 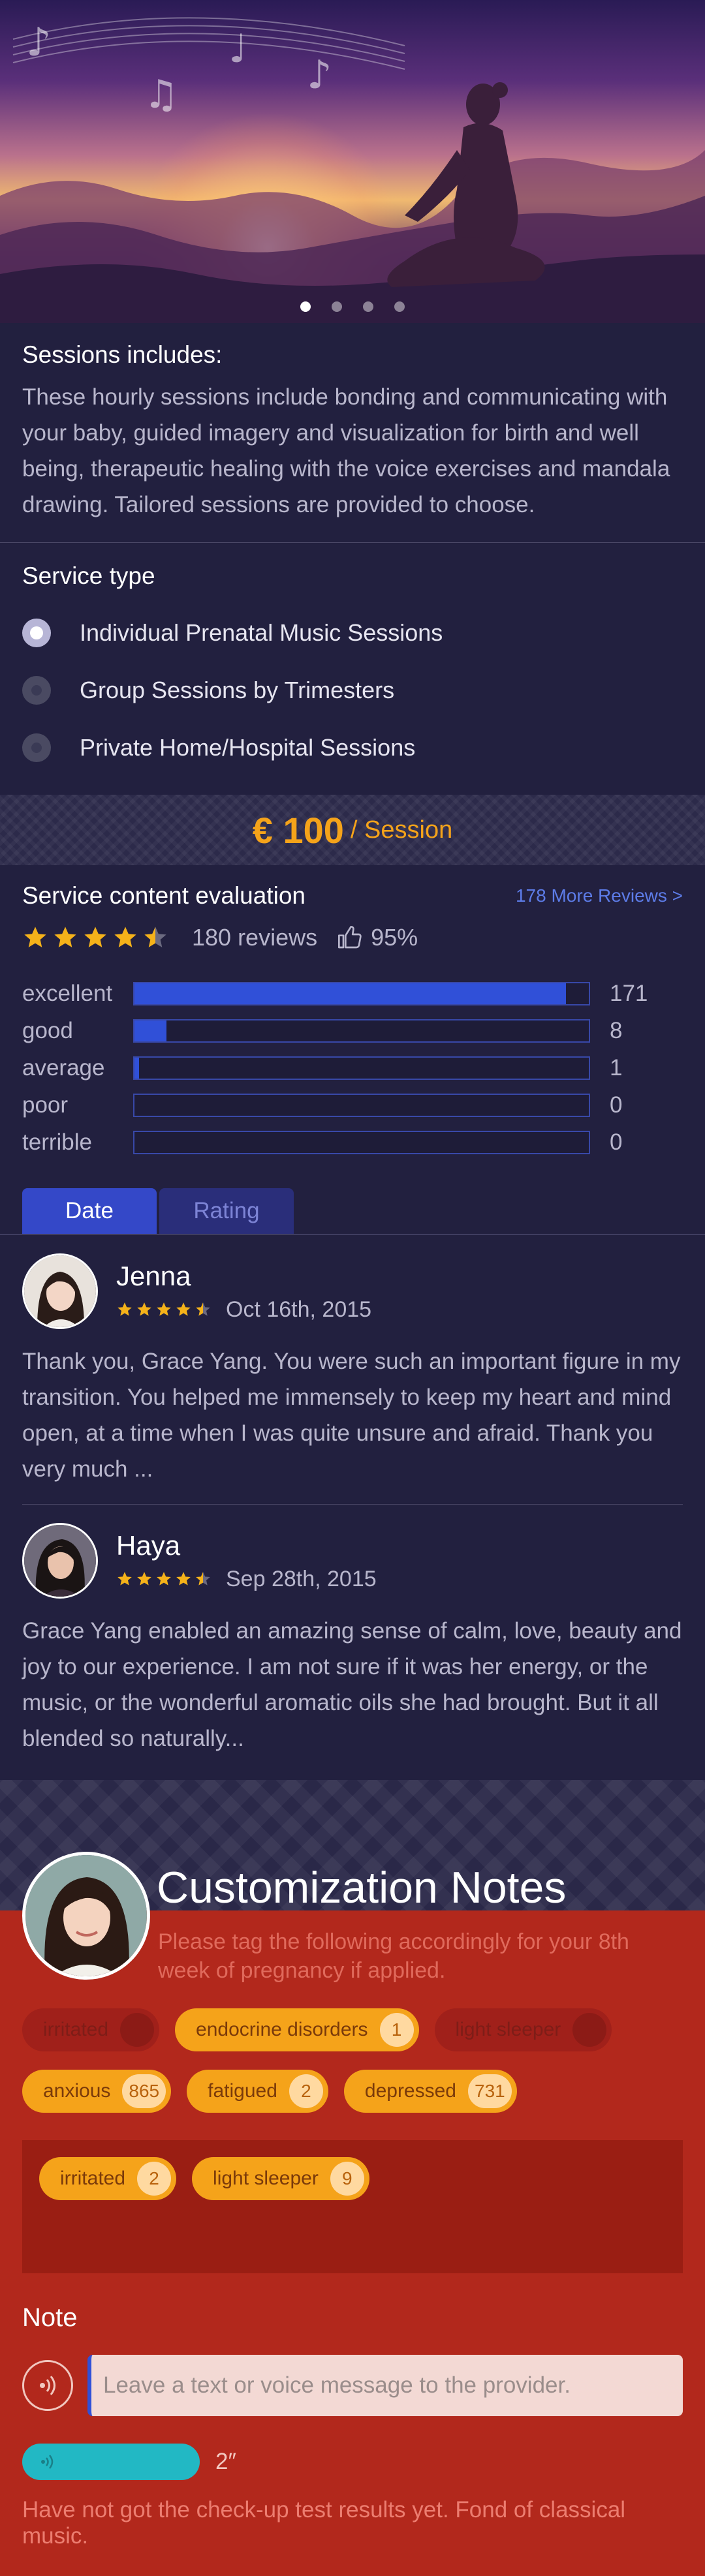 What do you see at coordinates (396, 2030) in the screenshot?
I see `tag-count: 1` at bounding box center [396, 2030].